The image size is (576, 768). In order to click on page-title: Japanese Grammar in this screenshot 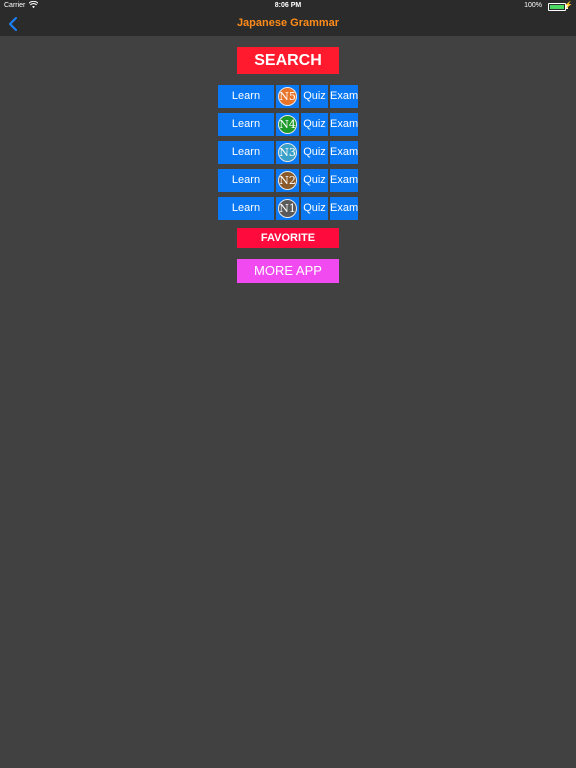, I will do `click(288, 23)`.